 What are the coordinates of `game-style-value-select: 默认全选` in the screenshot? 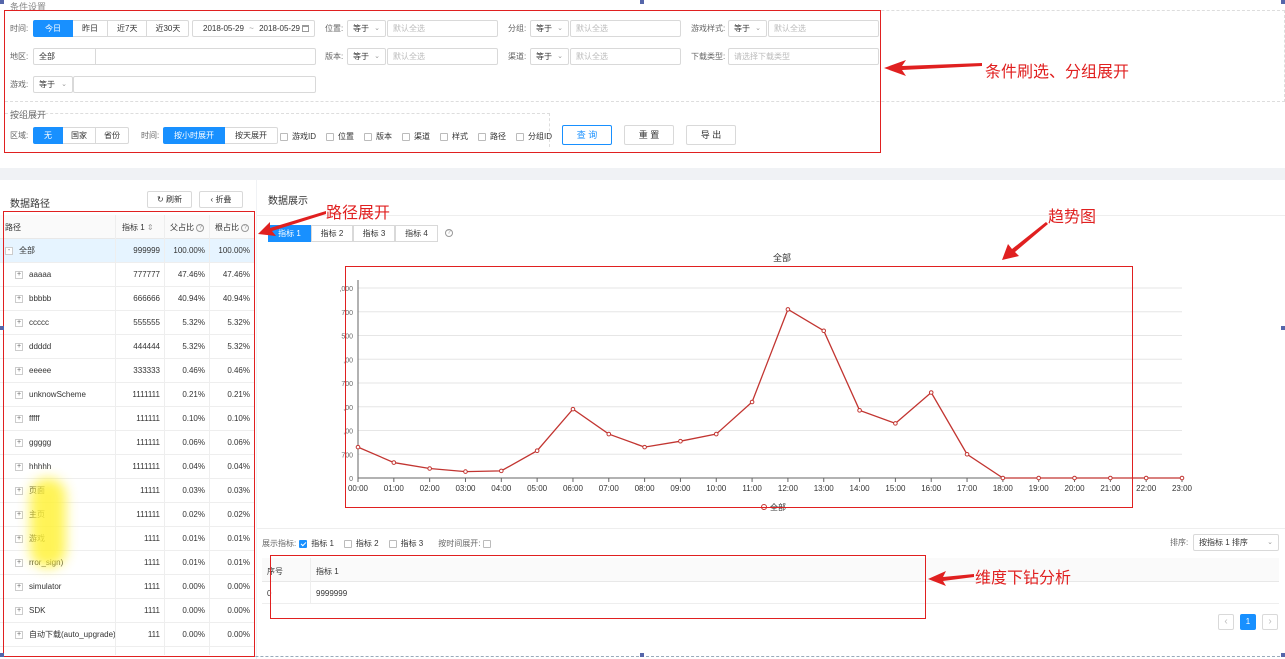 It's located at (823, 28).